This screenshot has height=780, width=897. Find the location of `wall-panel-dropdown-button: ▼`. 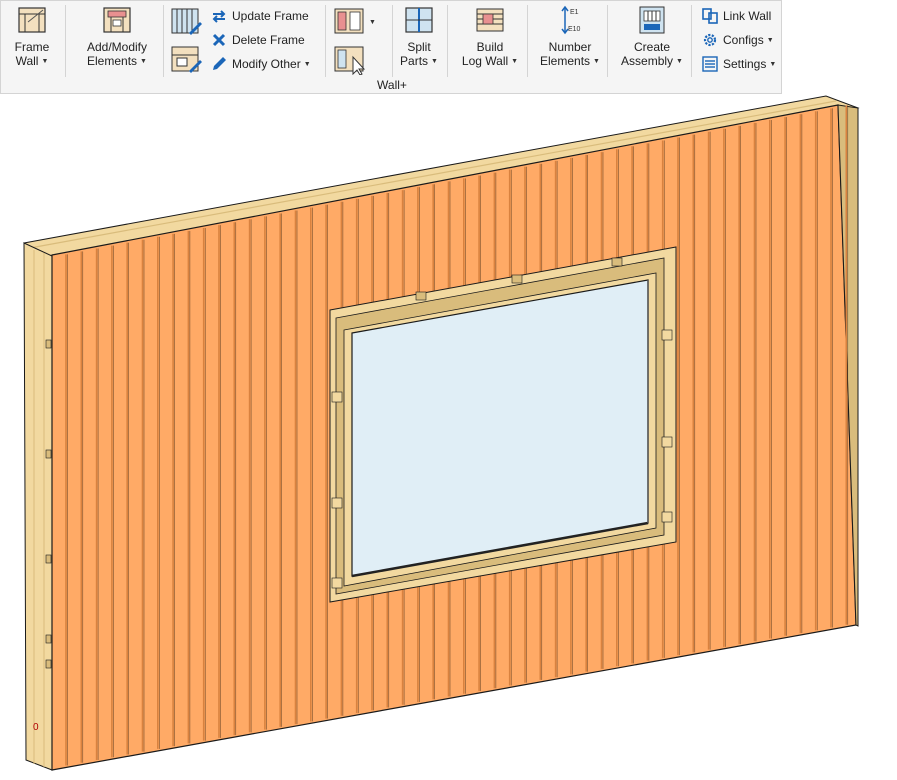

wall-panel-dropdown-button: ▼ is located at coordinates (355, 22).